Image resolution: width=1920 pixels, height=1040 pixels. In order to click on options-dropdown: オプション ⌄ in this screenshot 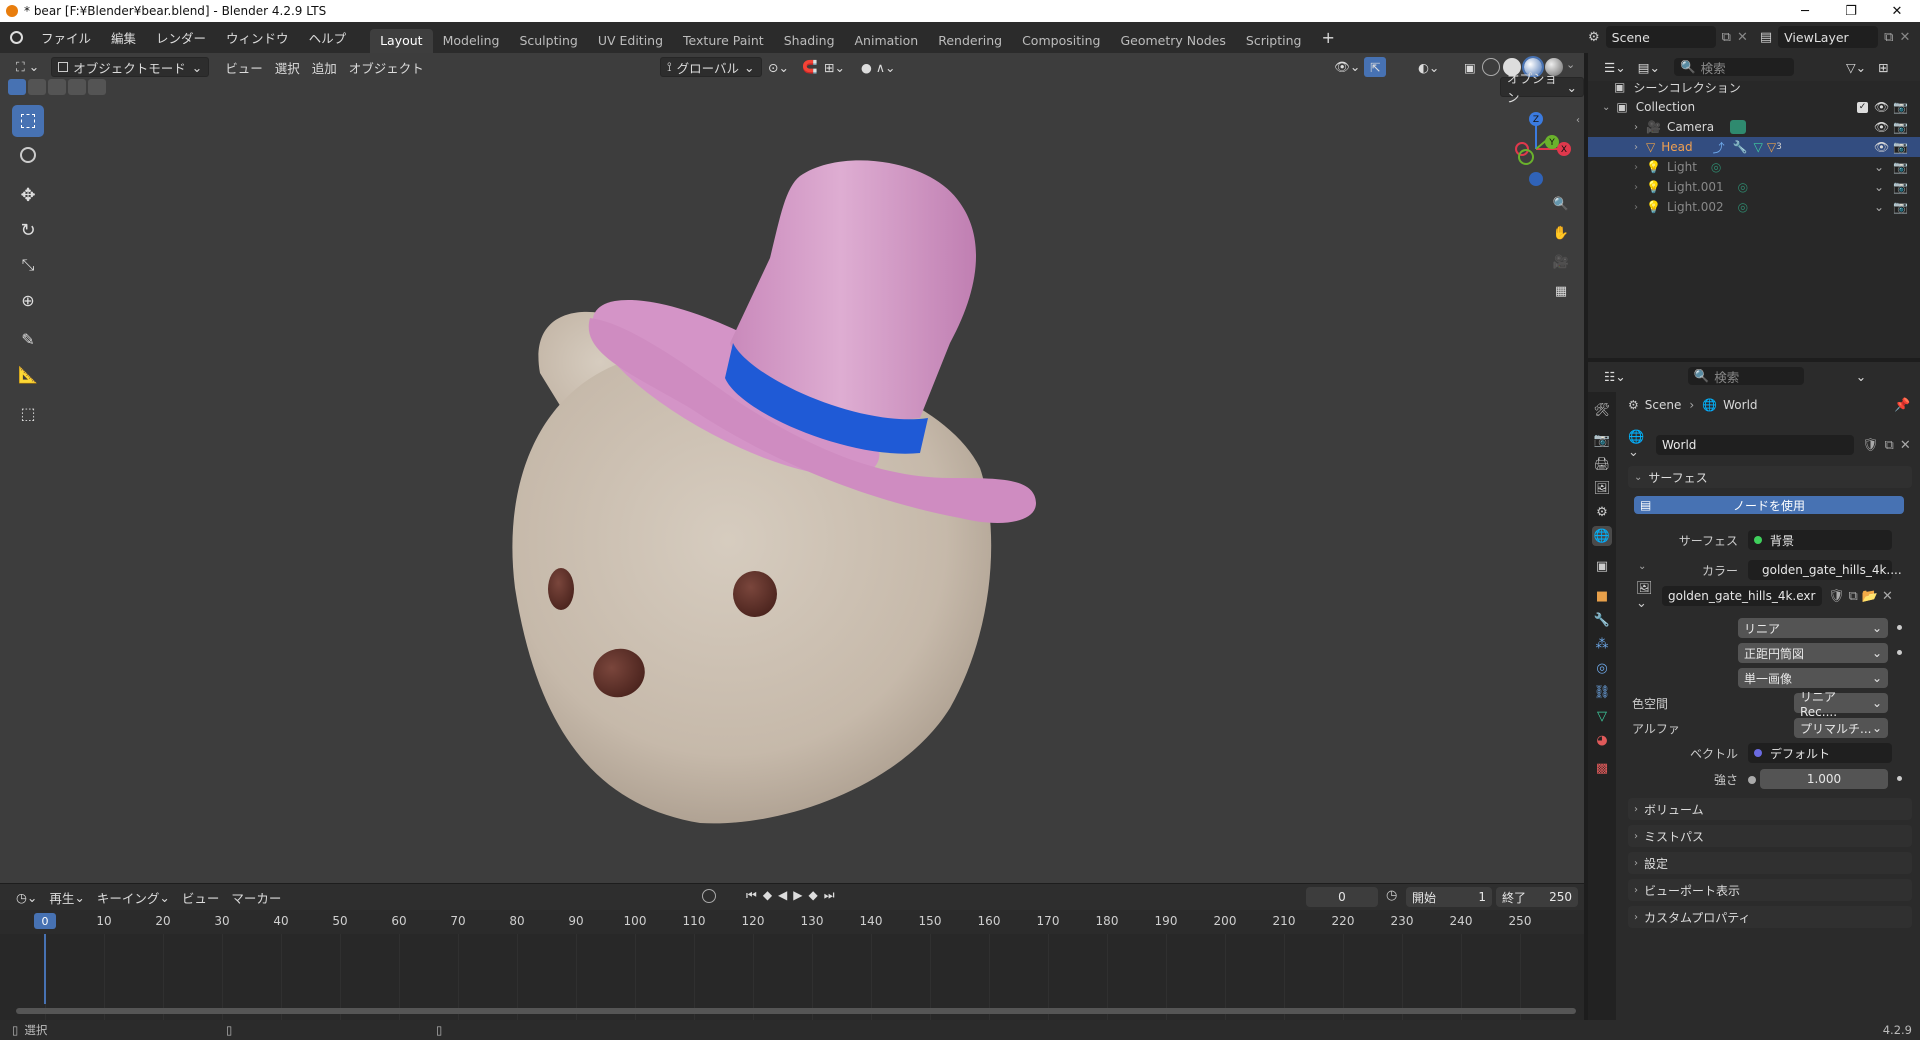, I will do `click(1542, 88)`.